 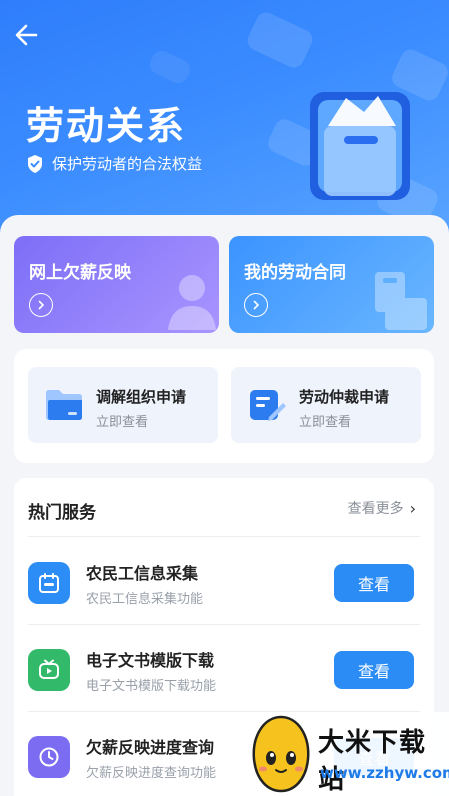 I want to click on subcard-title: 调解组织申请, so click(x=141, y=397).